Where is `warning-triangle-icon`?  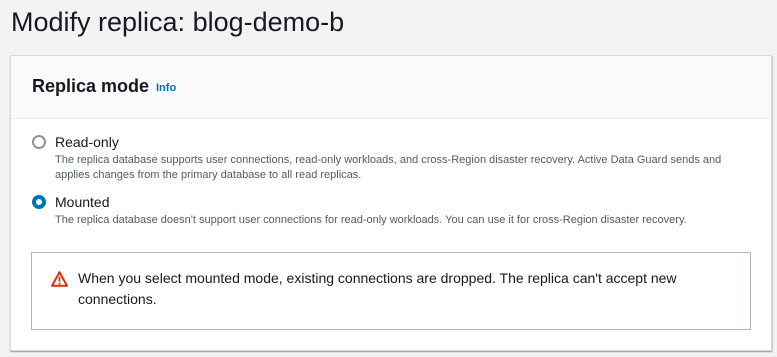
warning-triangle-icon is located at coordinates (59, 279).